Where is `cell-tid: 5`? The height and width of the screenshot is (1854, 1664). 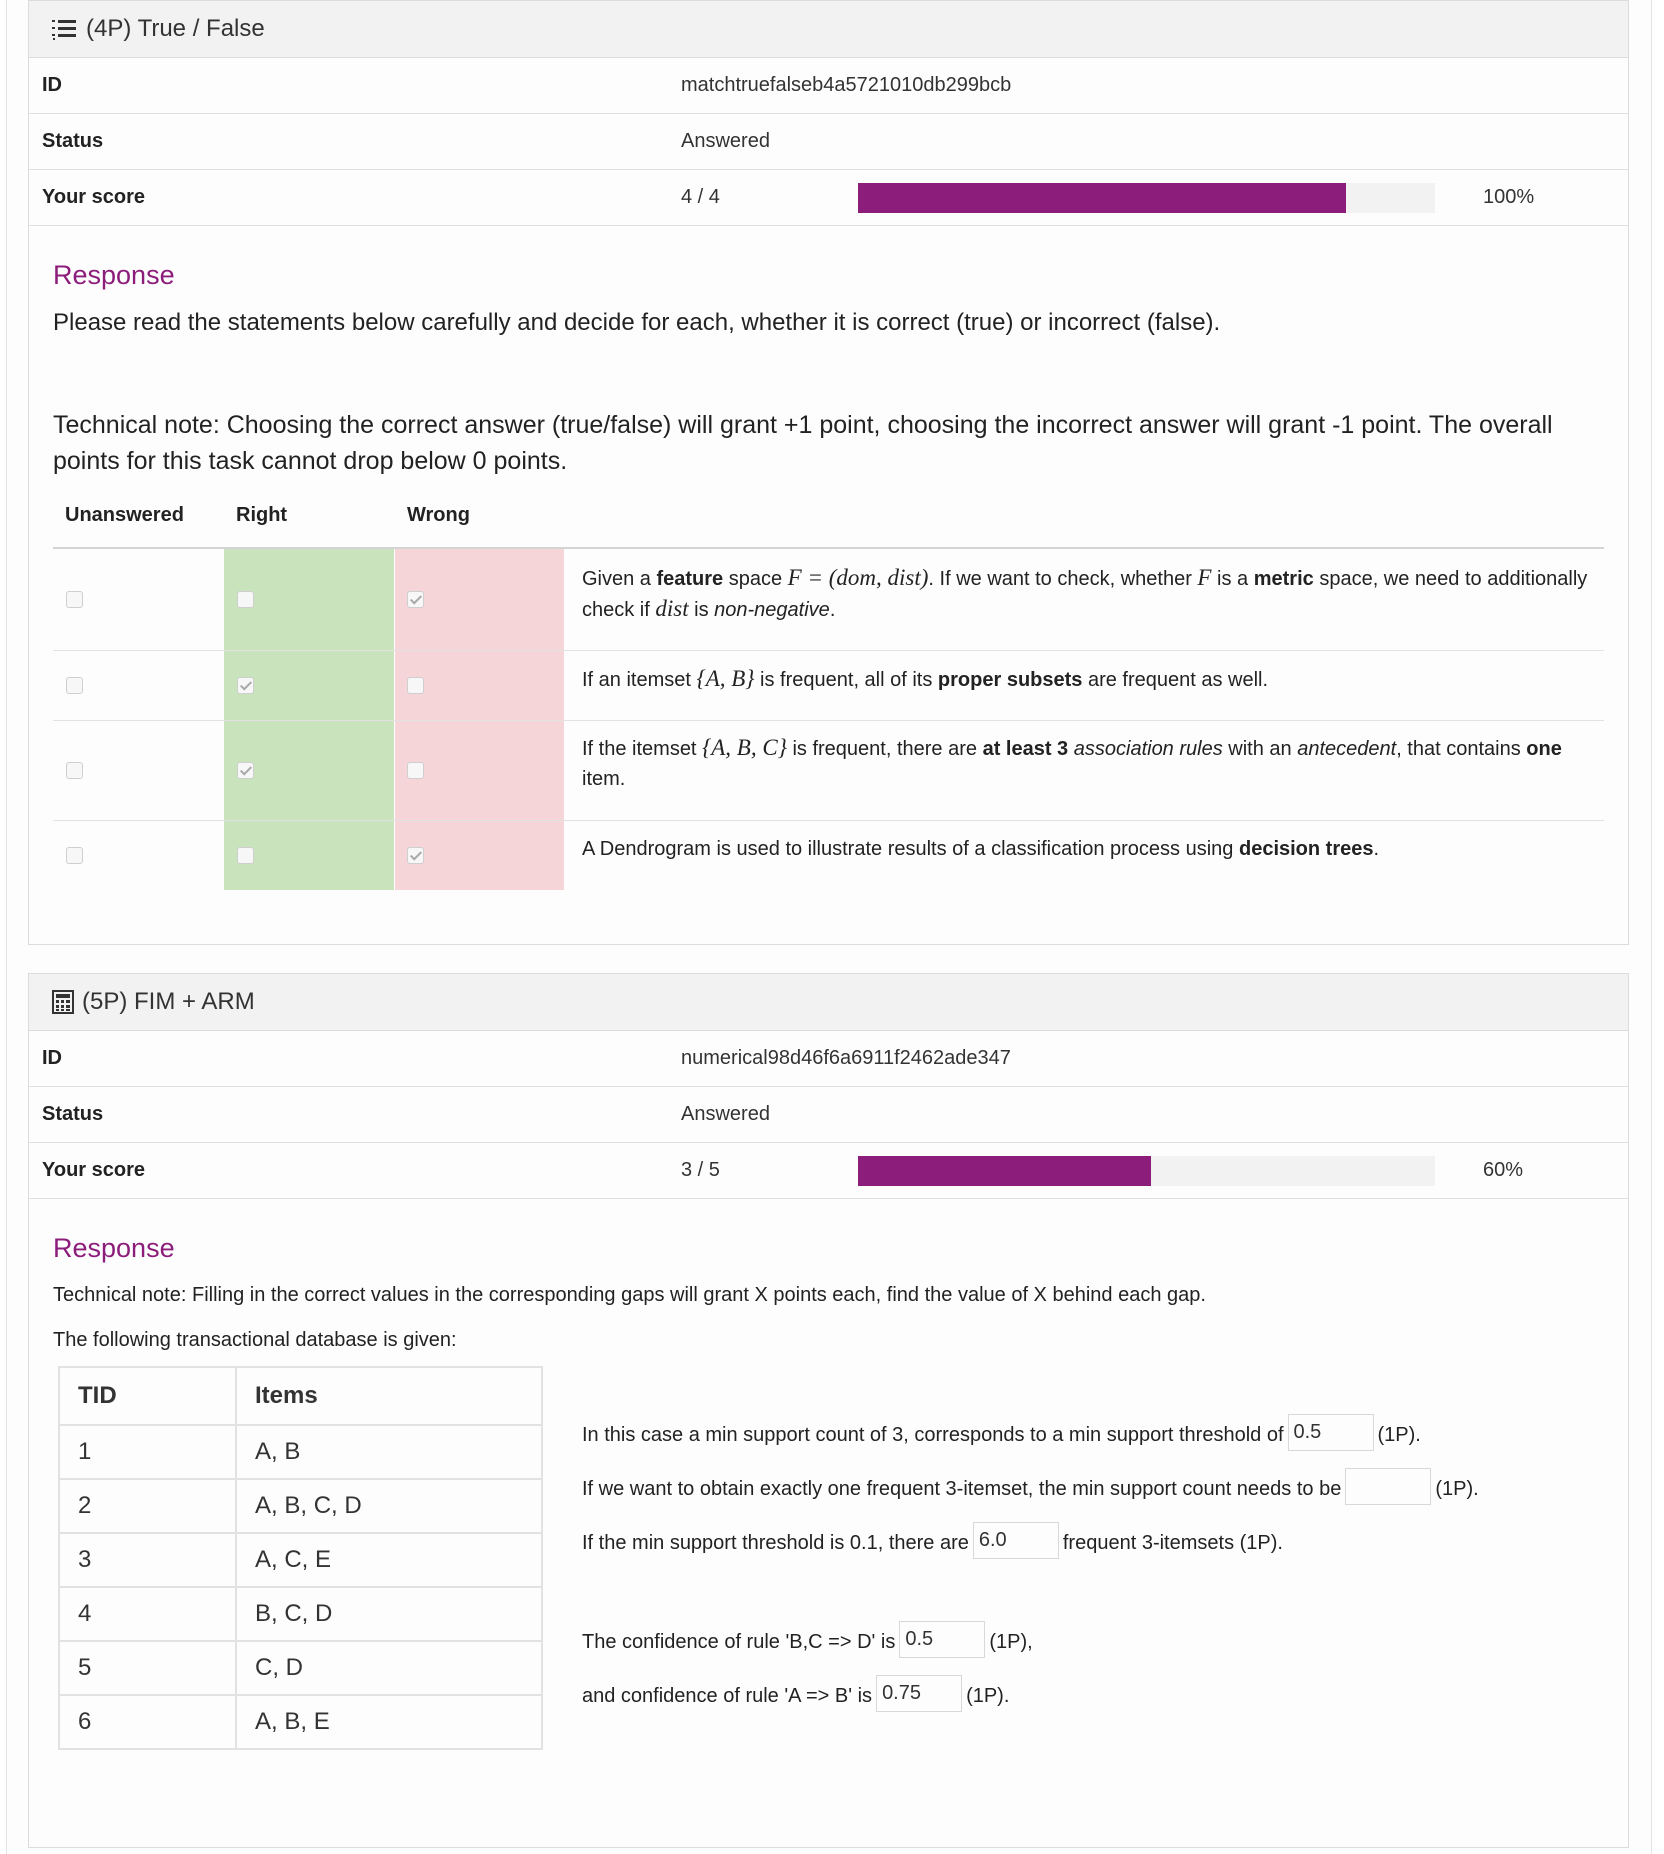
cell-tid: 5 is located at coordinates (147, 1668).